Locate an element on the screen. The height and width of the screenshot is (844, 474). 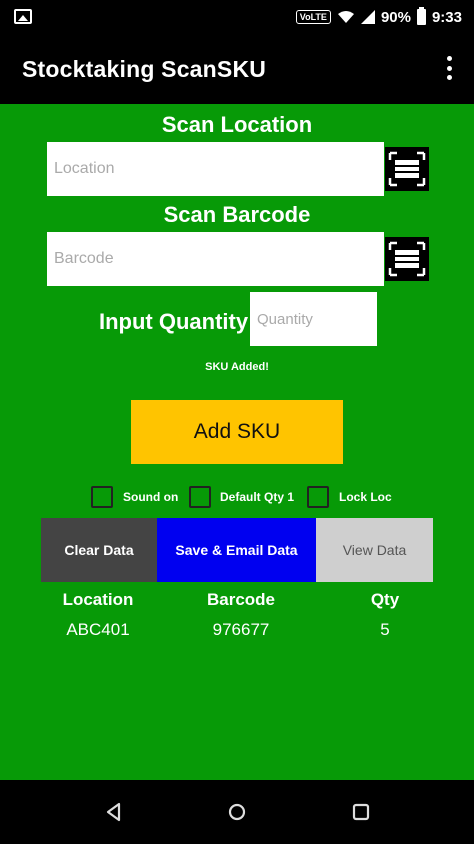
navigation-bar is located at coordinates (237, 812).